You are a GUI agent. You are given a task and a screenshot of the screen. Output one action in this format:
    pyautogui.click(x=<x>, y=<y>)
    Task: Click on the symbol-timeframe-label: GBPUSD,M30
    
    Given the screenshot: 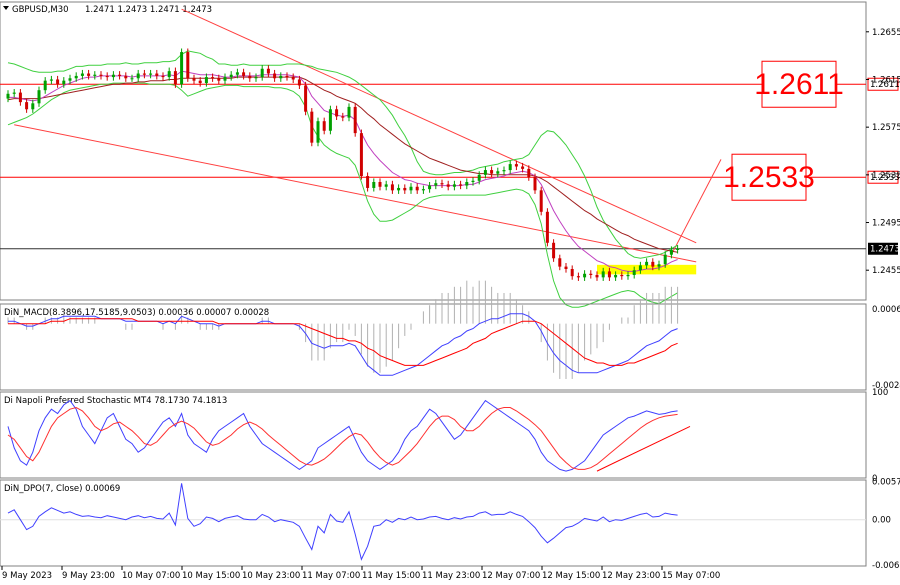 What is the action you would take?
    pyautogui.click(x=40, y=10)
    